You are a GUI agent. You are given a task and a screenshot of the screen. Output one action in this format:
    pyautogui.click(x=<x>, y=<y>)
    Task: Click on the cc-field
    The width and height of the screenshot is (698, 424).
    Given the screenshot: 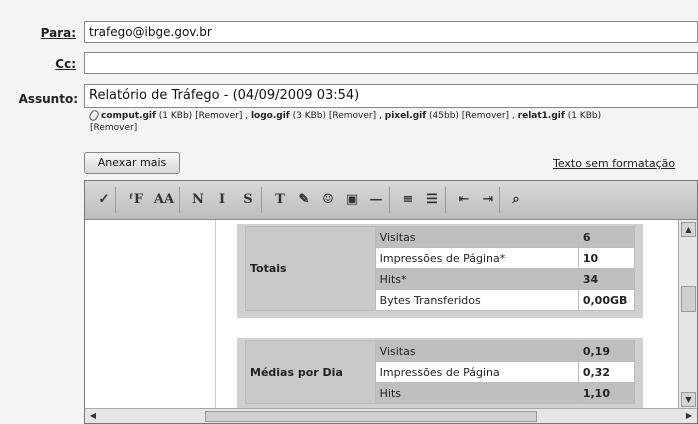 What is the action you would take?
    pyautogui.click(x=391, y=63)
    